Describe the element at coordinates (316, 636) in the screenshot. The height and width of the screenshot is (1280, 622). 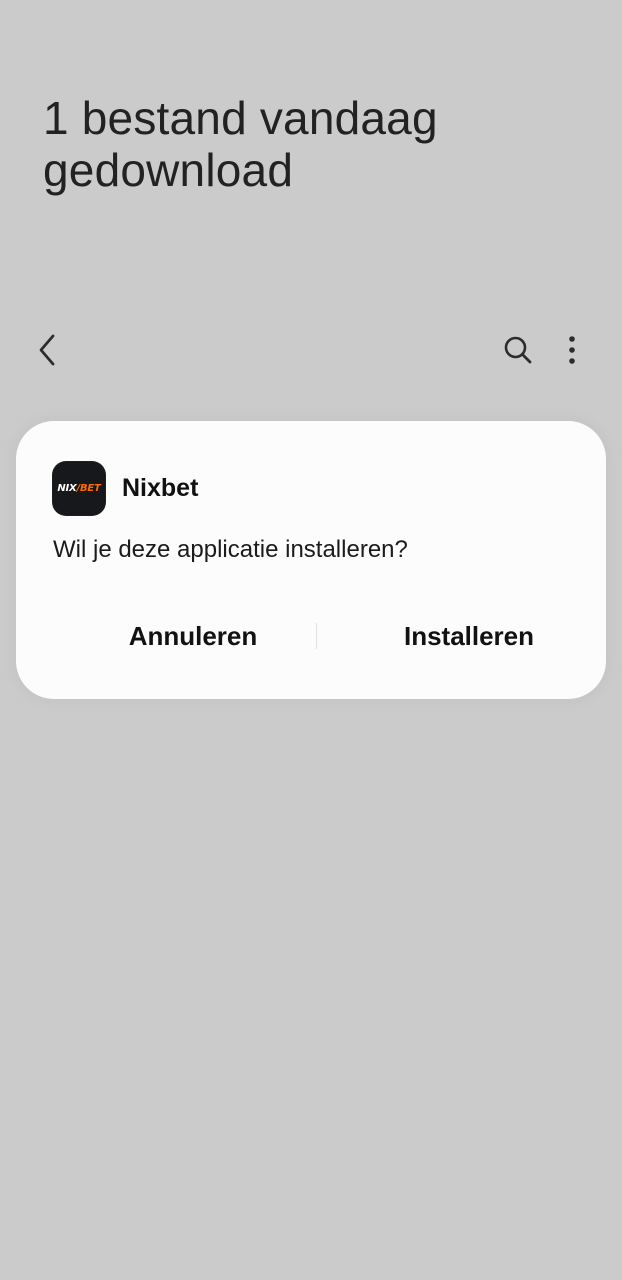
I see `button-divider` at that location.